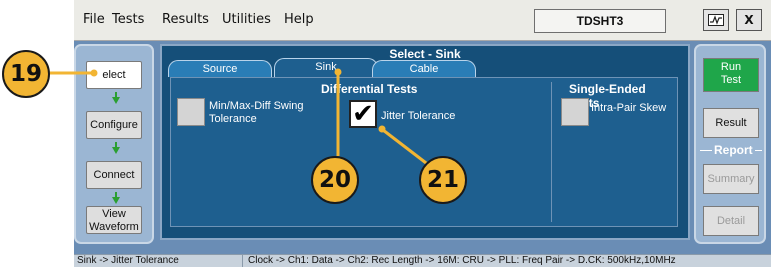  Describe the element at coordinates (94, 19) in the screenshot. I see `menu-file: File` at that location.